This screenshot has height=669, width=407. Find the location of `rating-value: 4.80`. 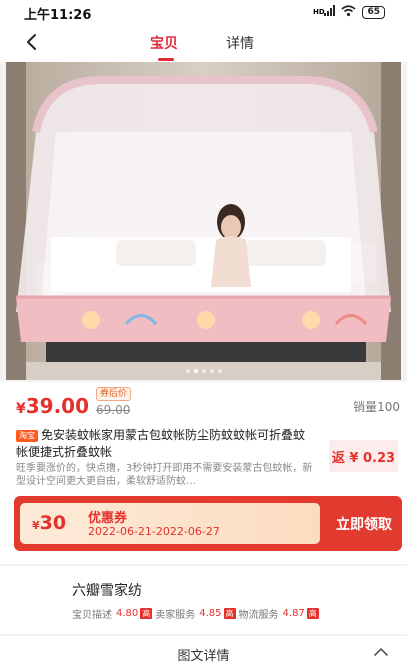

rating-value: 4.80 is located at coordinates (127, 613).